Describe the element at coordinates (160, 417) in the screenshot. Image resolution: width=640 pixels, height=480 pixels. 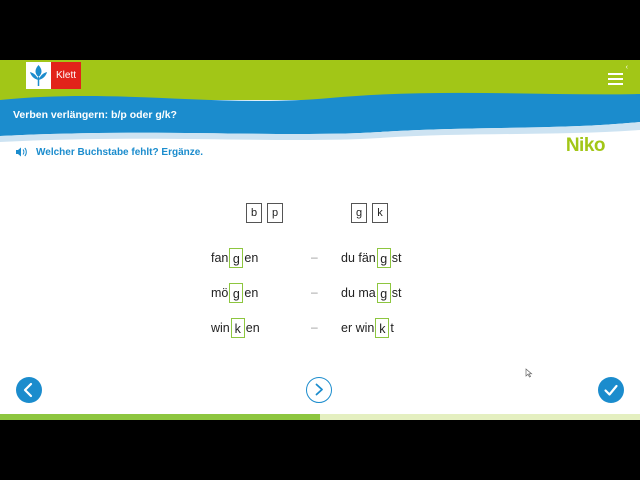
I see `progress-fill` at that location.